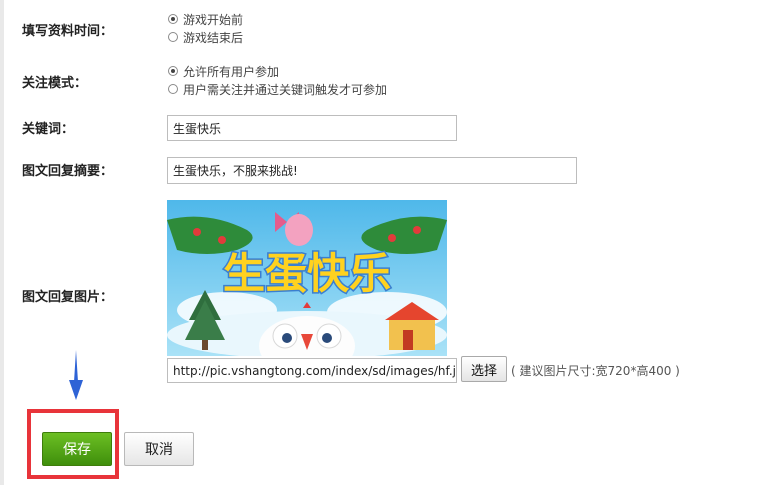  Describe the element at coordinates (48, 129) in the screenshot. I see `keyword-label: 关键词：` at that location.